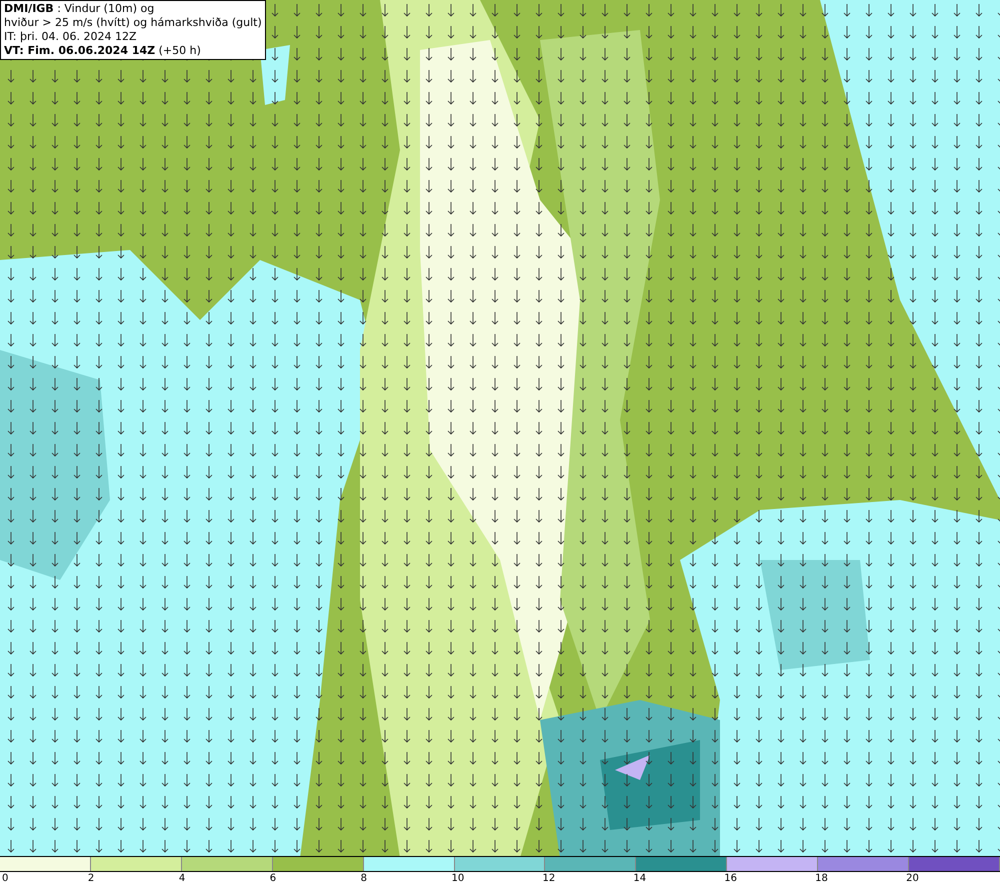  Describe the element at coordinates (273, 879) in the screenshot. I see `legend-label: 6` at that location.